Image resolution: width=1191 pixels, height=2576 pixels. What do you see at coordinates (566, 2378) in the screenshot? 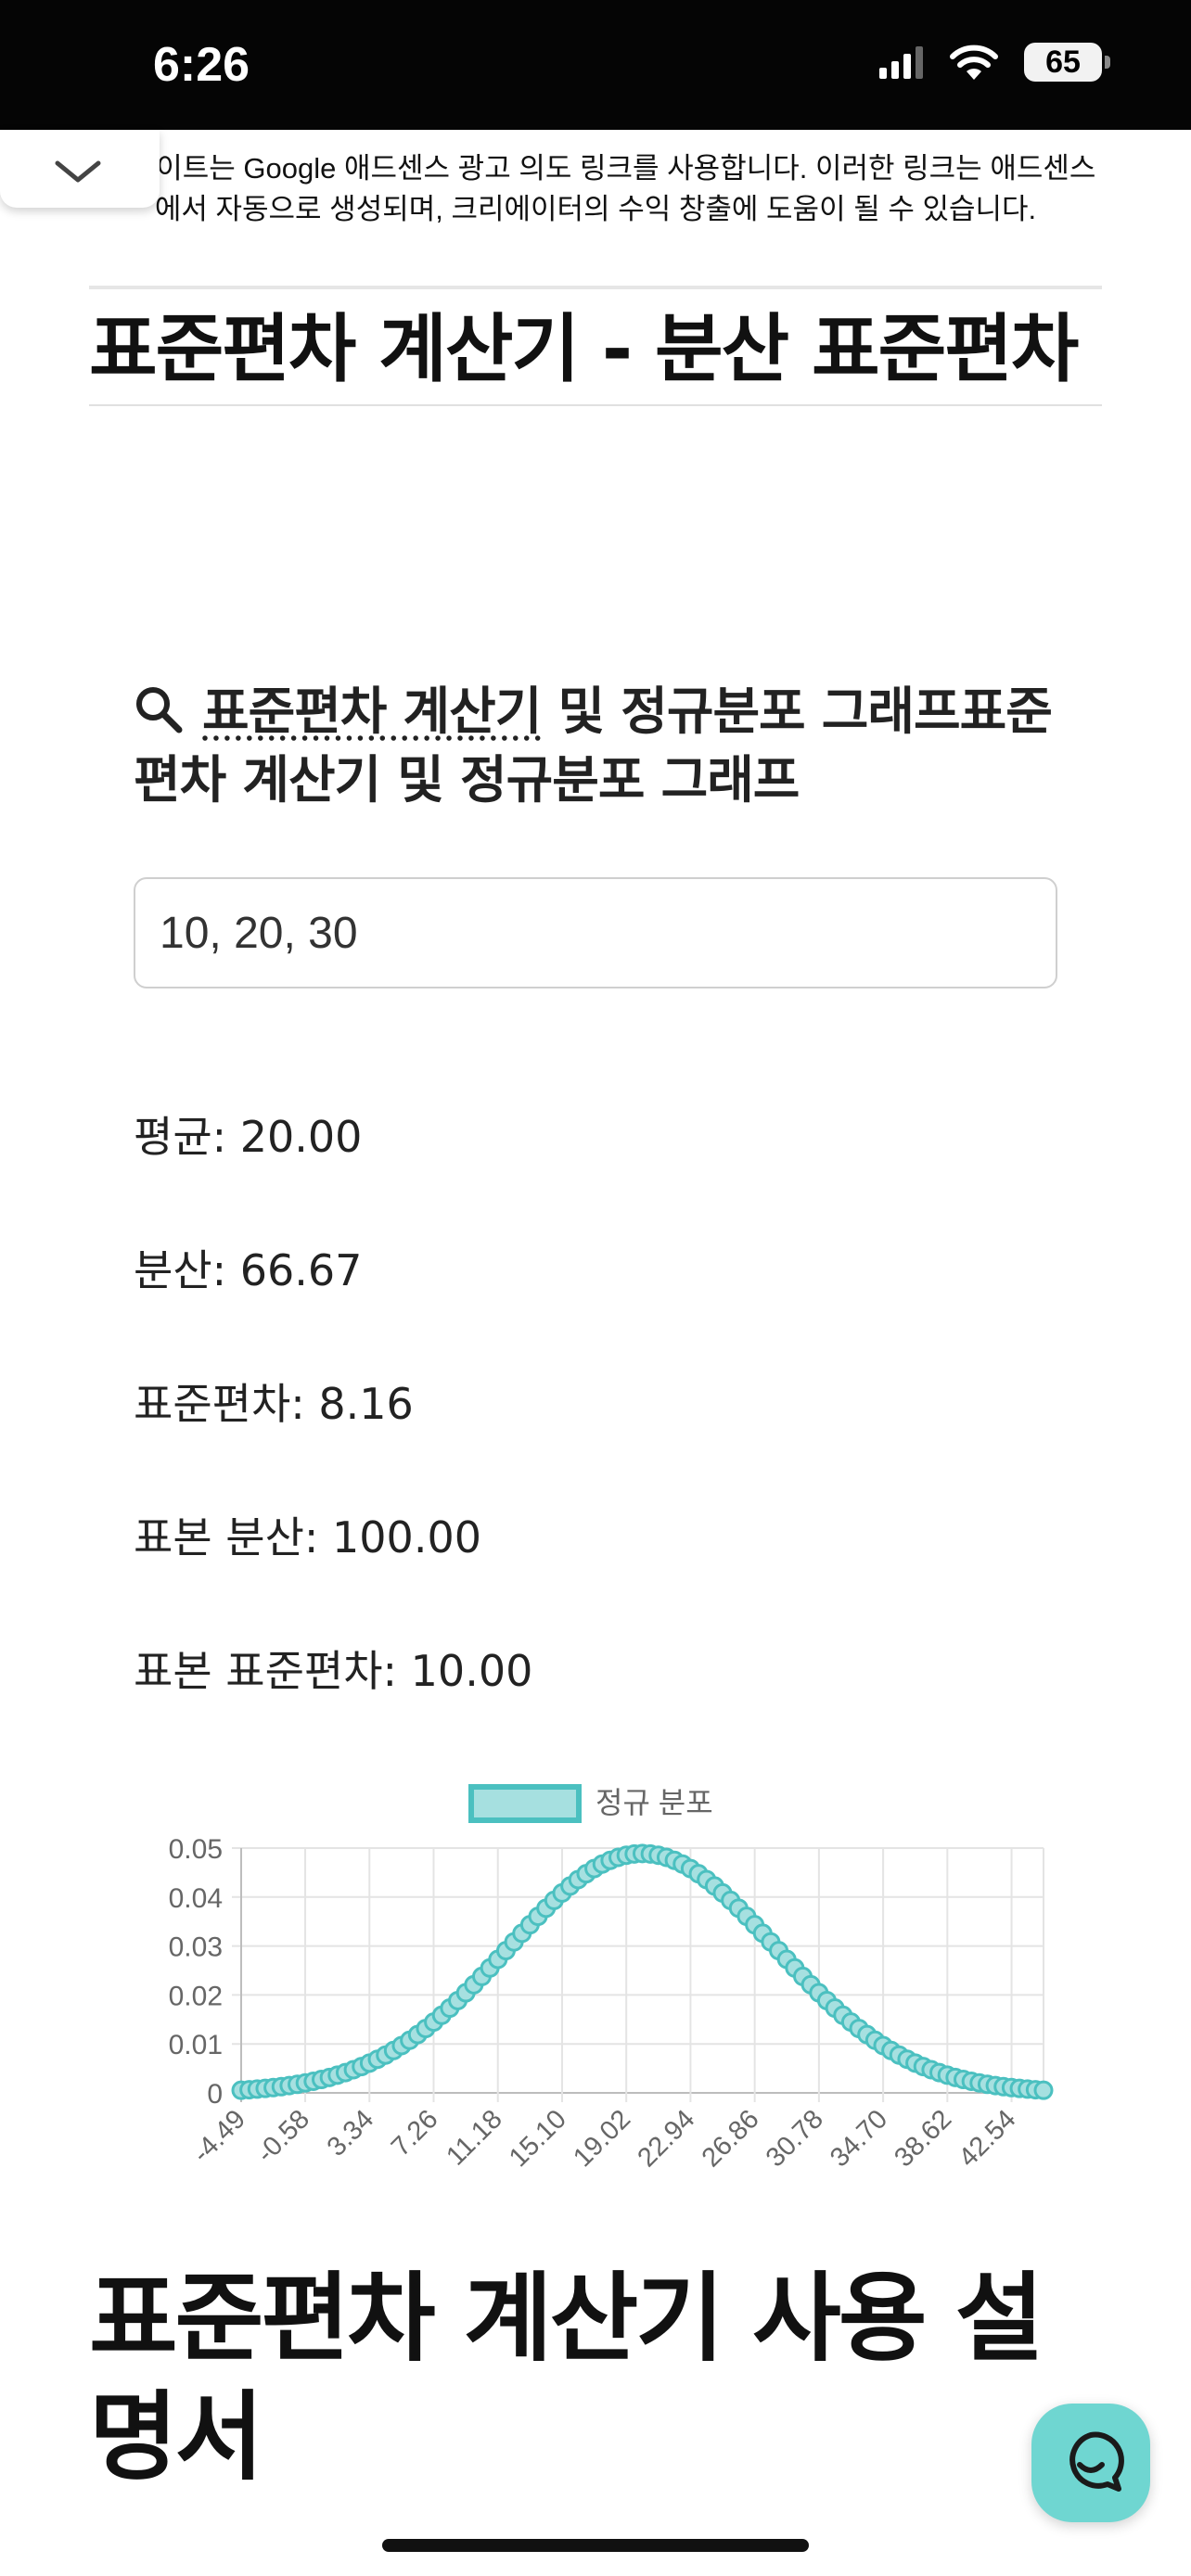
I see `section-title: 표준편차 계산기 사용 설명서` at bounding box center [566, 2378].